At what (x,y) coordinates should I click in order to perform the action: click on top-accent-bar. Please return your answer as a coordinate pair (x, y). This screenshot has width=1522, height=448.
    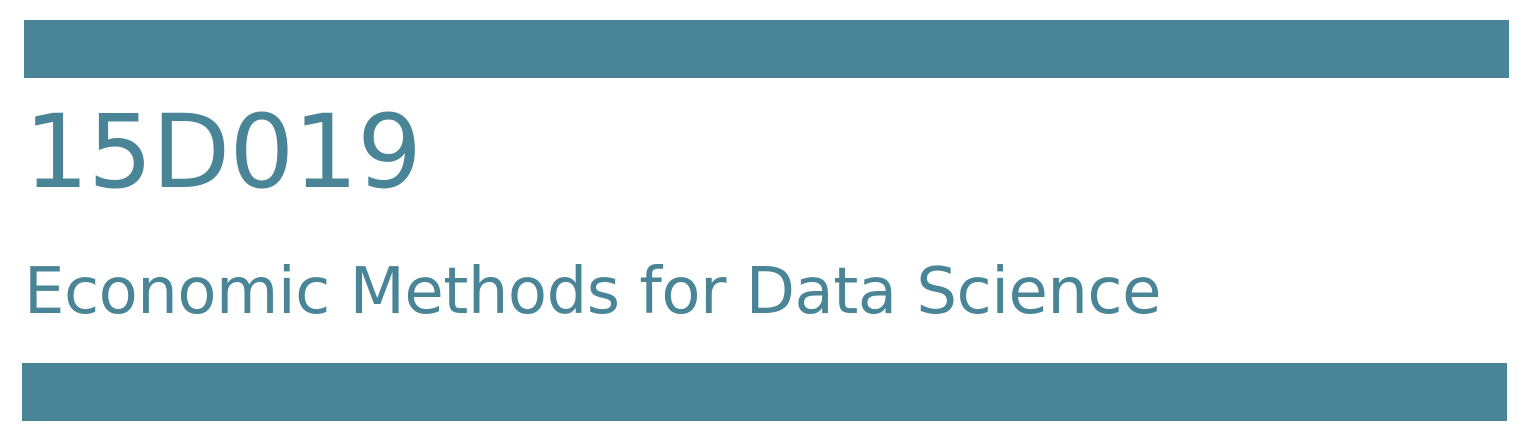
    Looking at the image, I should click on (766, 49).